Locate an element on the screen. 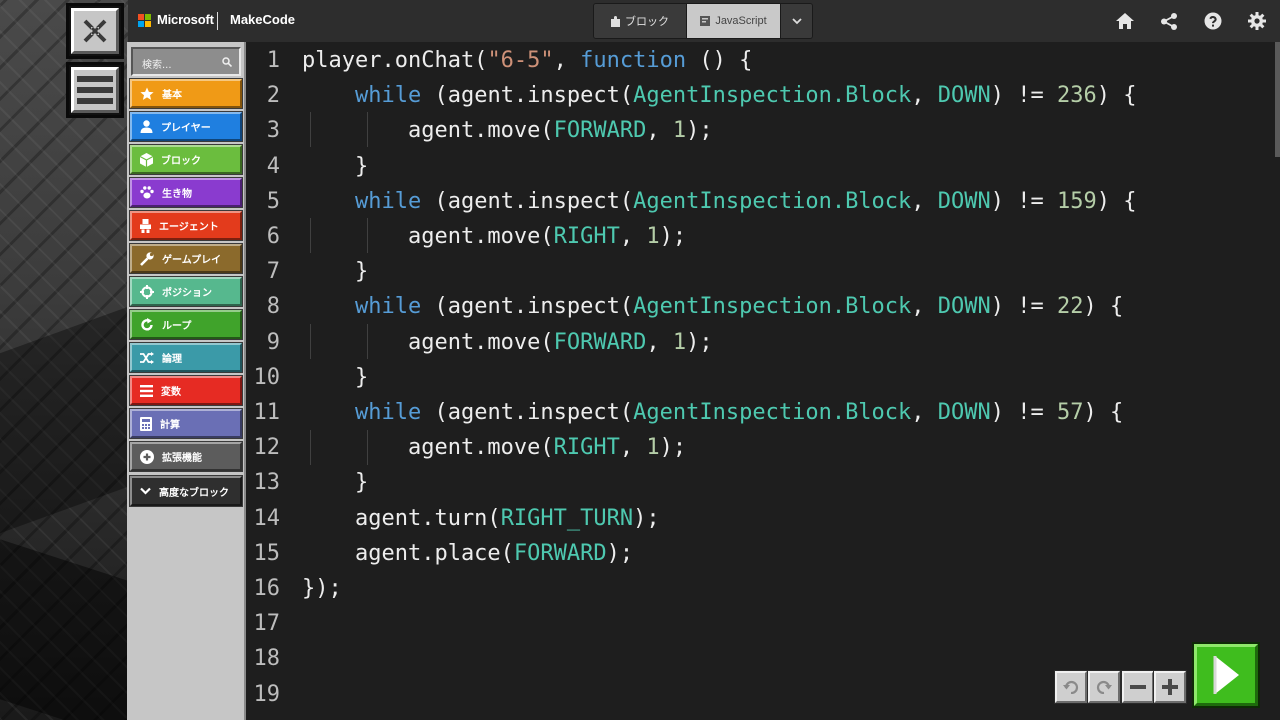  close-code-builder-button is located at coordinates (95, 31).